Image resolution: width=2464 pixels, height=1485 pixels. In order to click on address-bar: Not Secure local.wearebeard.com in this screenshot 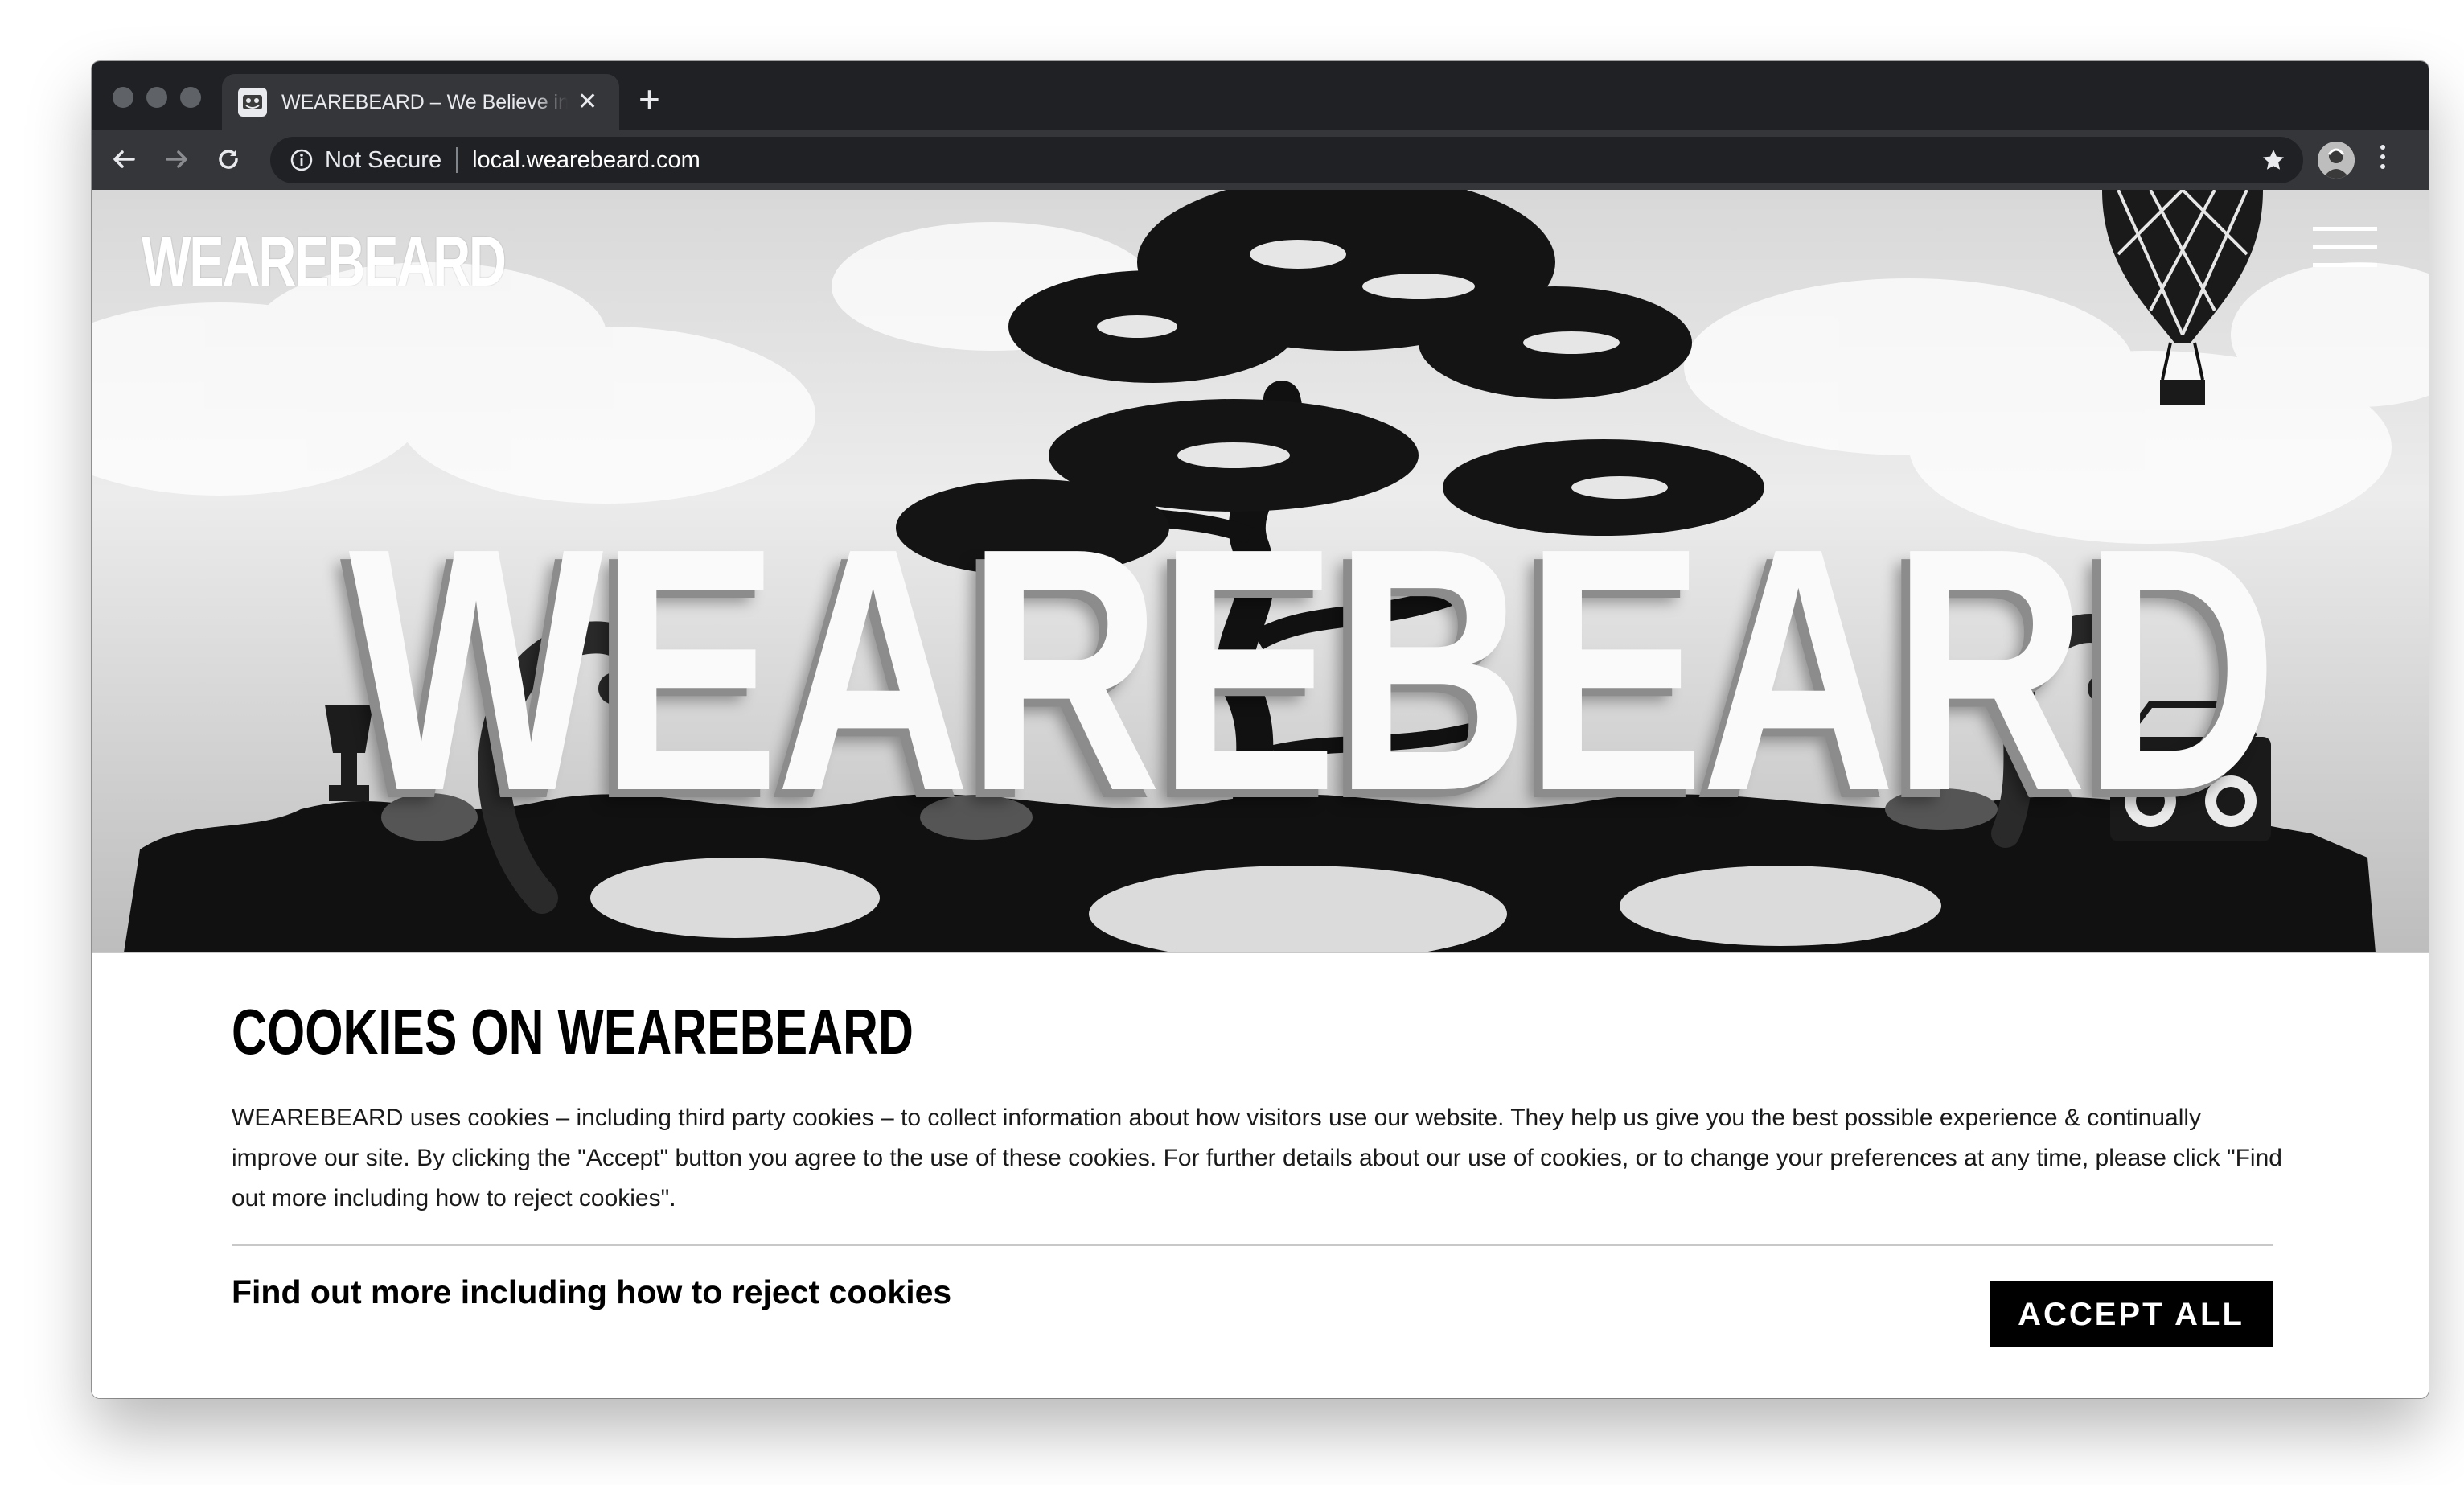, I will do `click(1286, 160)`.